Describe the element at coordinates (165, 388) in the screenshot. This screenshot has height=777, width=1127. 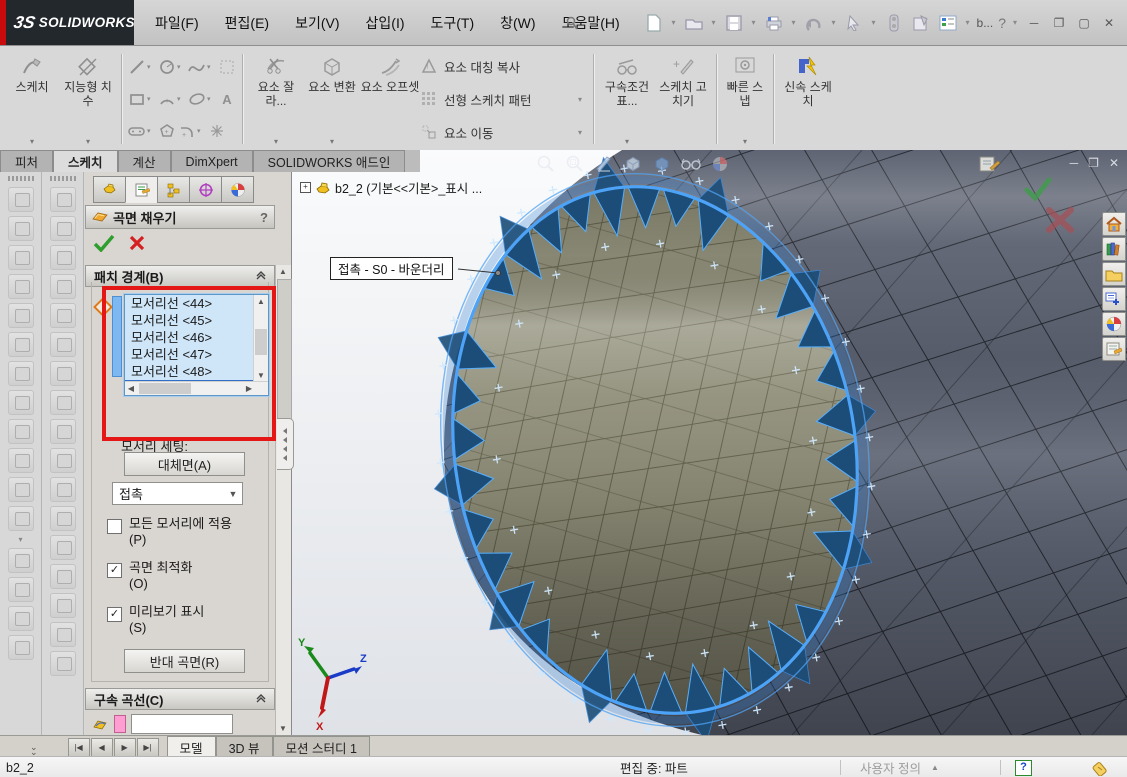
I see `scroll-thumb-h` at that location.